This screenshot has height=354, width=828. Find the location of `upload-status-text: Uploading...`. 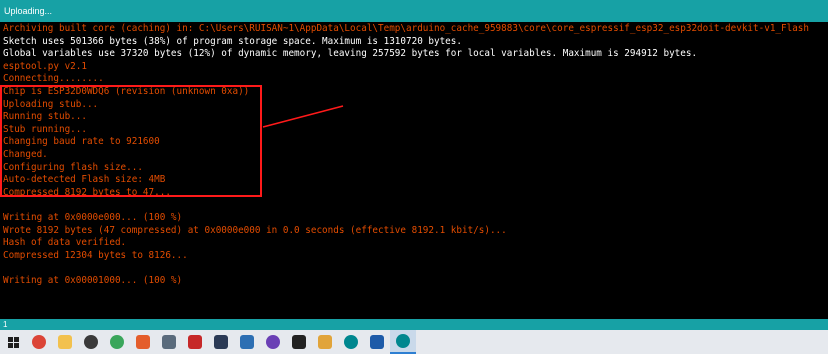

upload-status-text: Uploading... is located at coordinates (28, 11).